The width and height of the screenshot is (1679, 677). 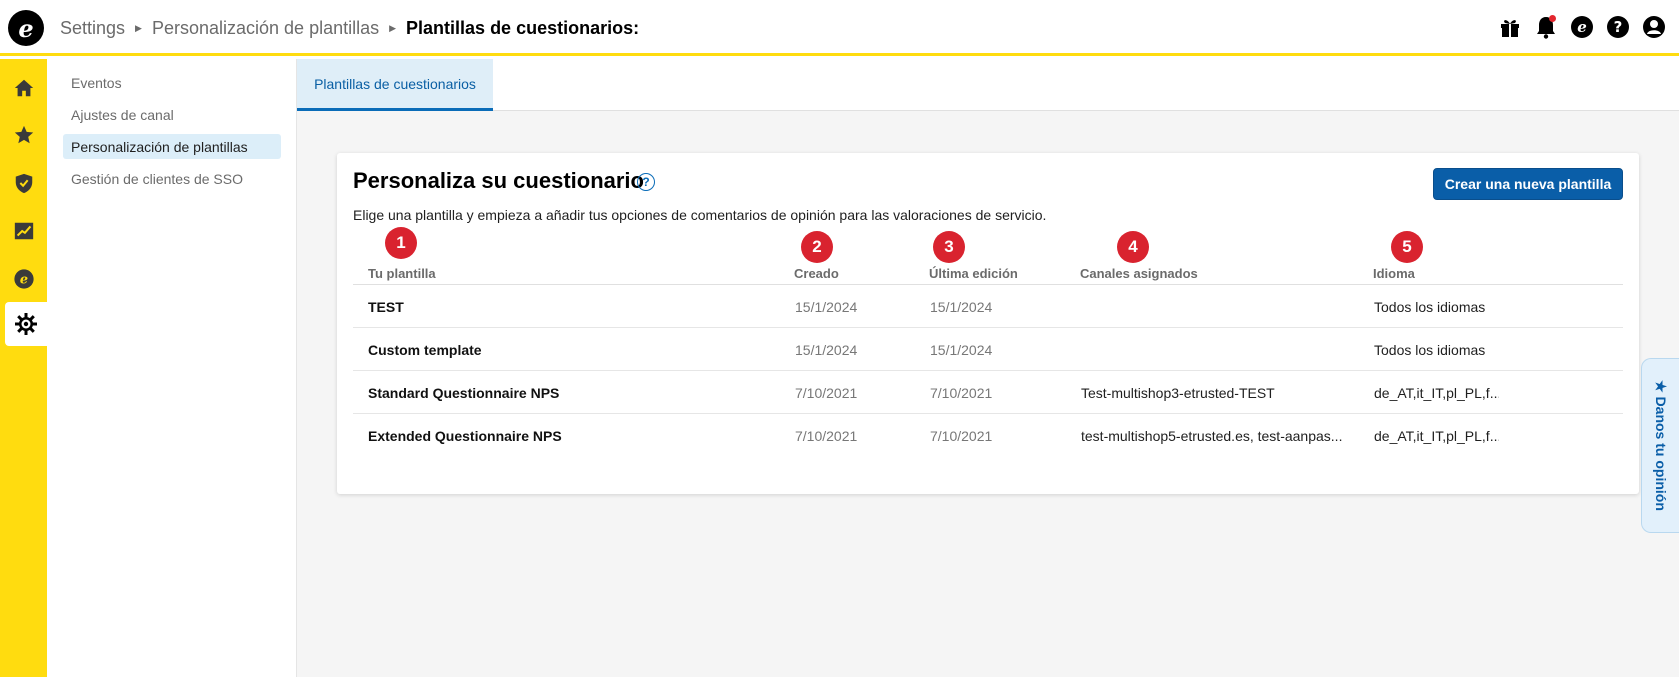 What do you see at coordinates (172, 178) in the screenshot?
I see `subnav-item-sso: Gestión de clientes de SSO` at bounding box center [172, 178].